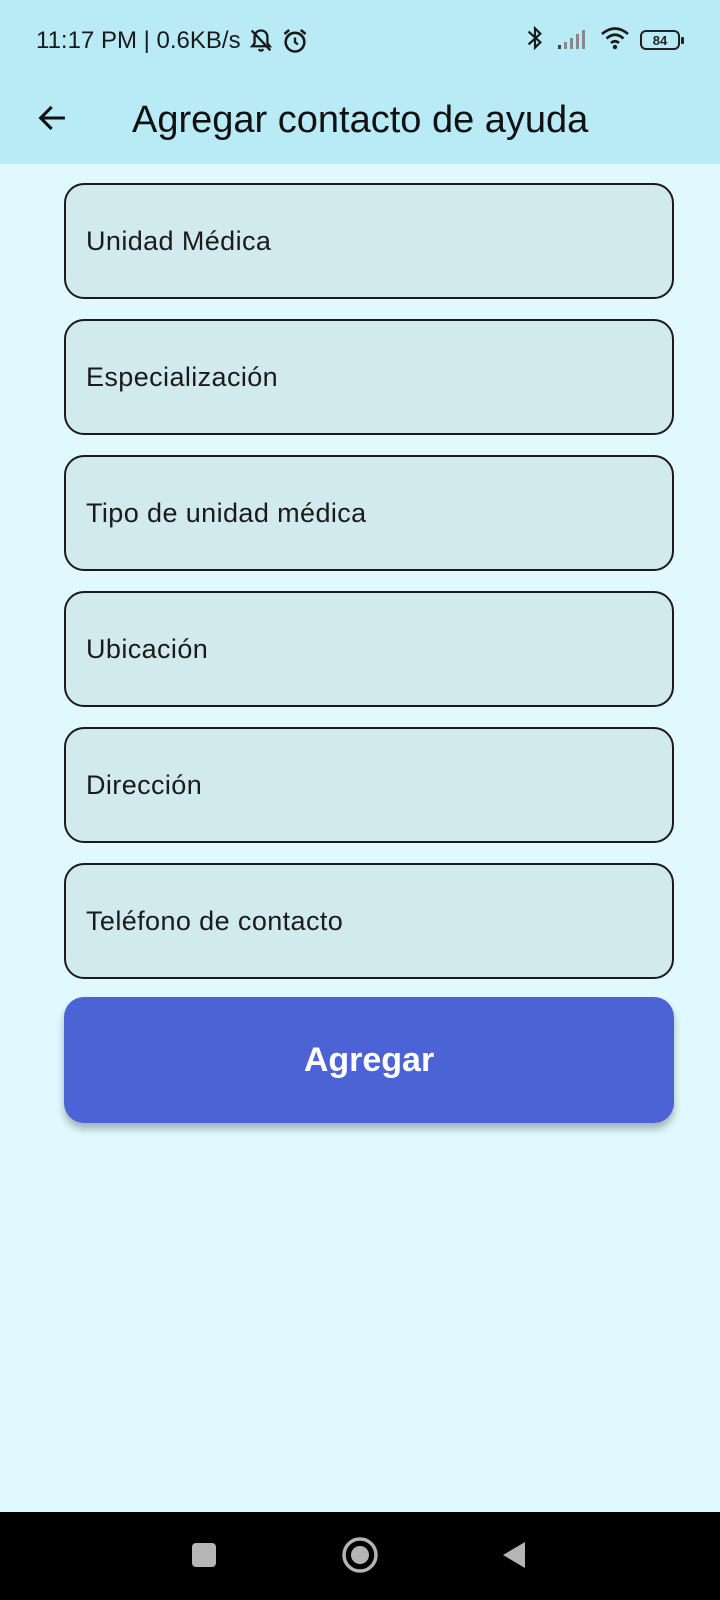 The width and height of the screenshot is (720, 1600). I want to click on home-circle-icon, so click(360, 1557).